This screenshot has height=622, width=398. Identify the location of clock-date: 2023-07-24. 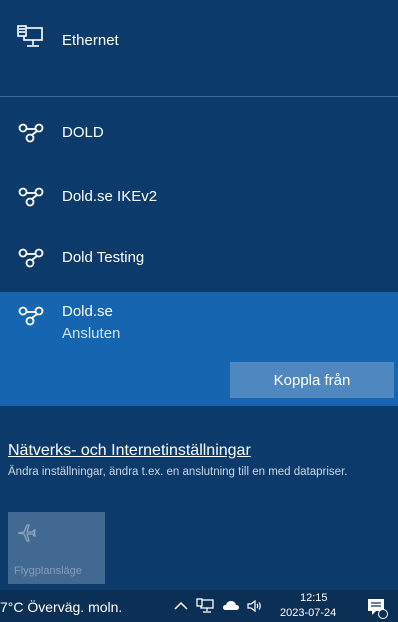
(308, 613).